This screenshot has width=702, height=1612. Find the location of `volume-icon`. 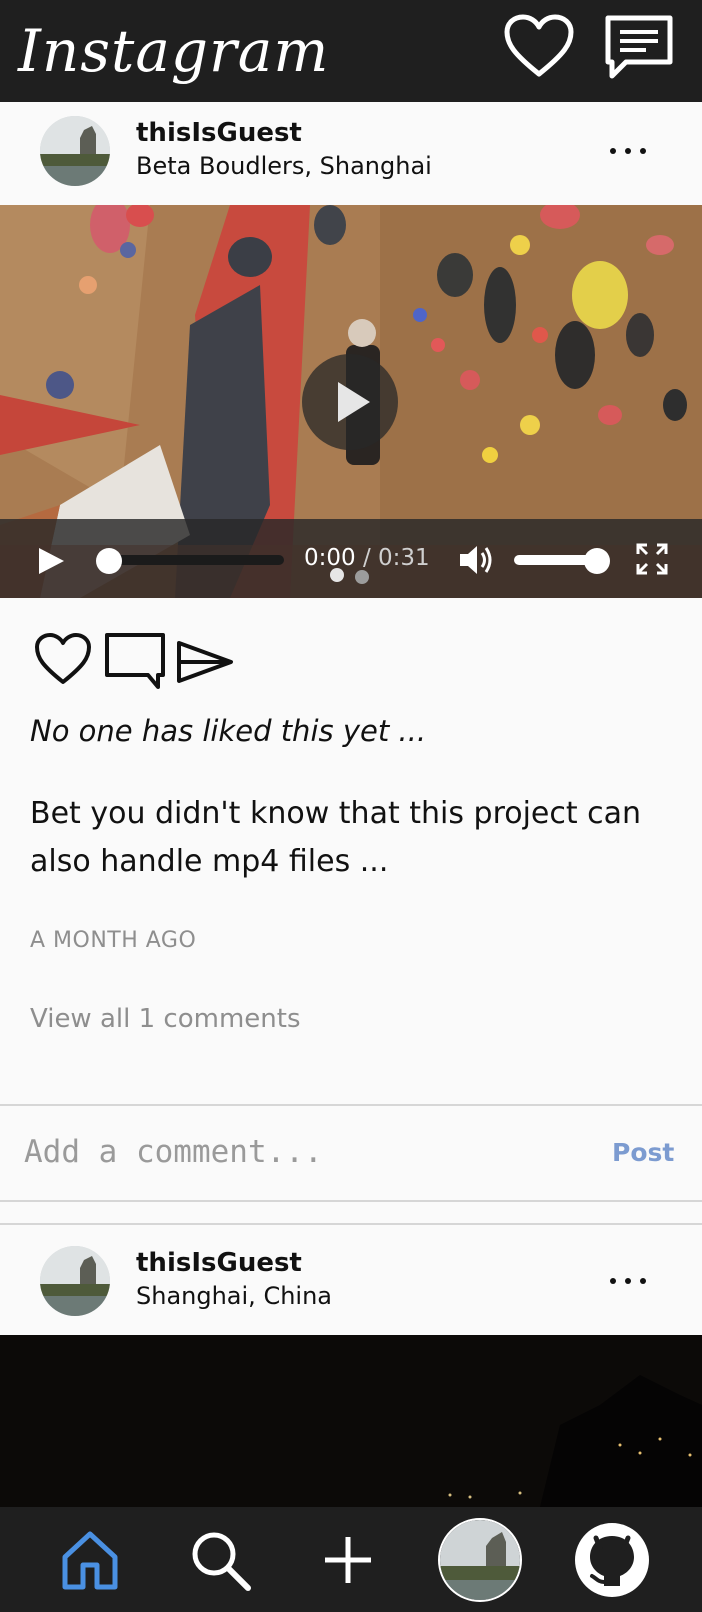

volume-icon is located at coordinates (476, 562).